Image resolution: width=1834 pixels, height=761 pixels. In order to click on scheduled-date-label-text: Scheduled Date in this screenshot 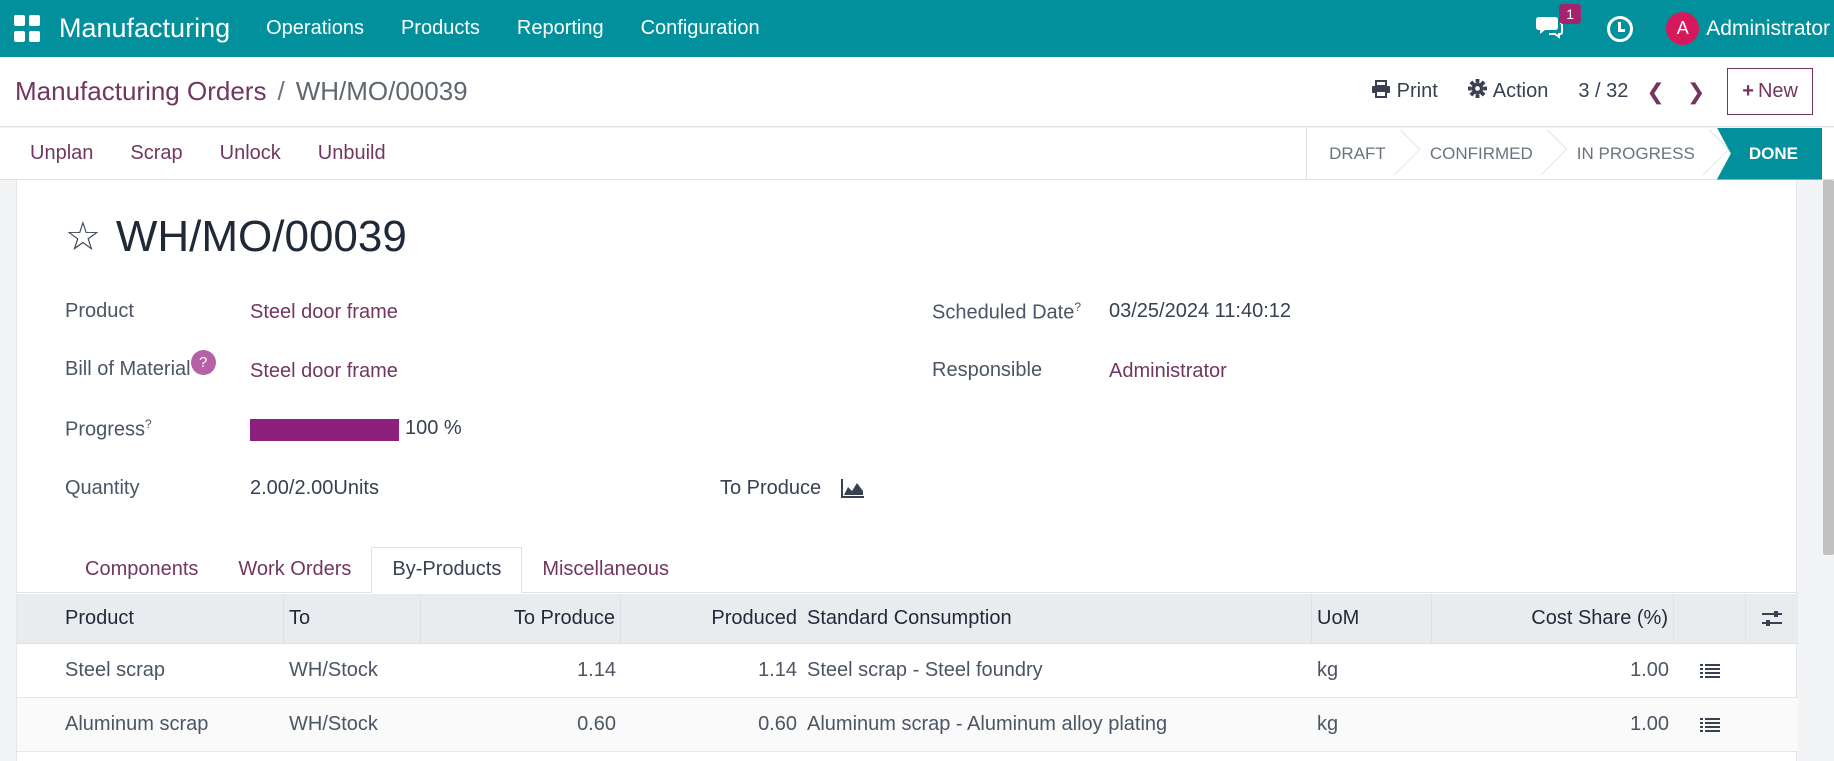, I will do `click(1003, 312)`.